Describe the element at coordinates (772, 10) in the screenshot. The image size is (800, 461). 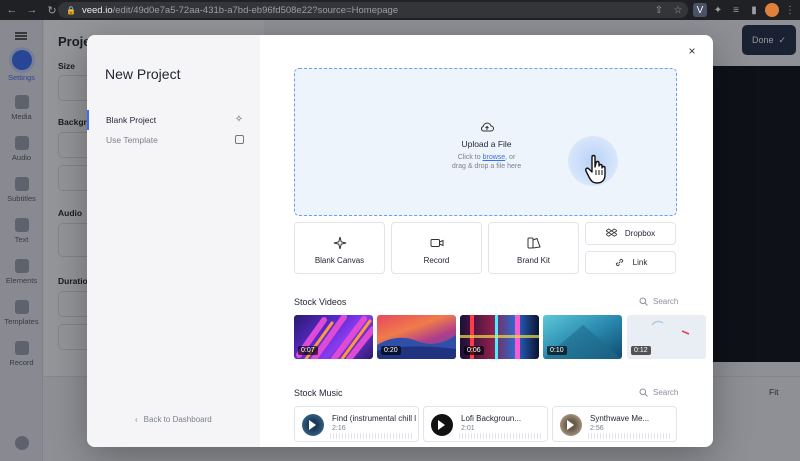
I see `profile-avatar` at that location.